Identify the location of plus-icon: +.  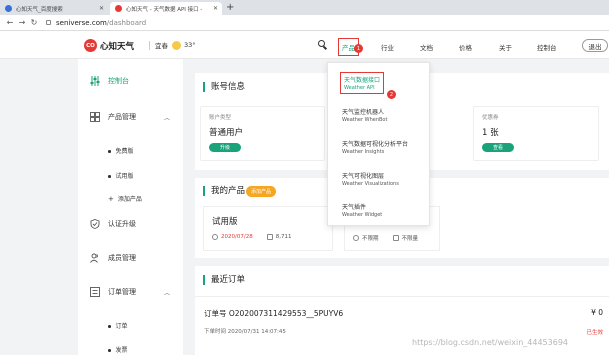
(111, 199).